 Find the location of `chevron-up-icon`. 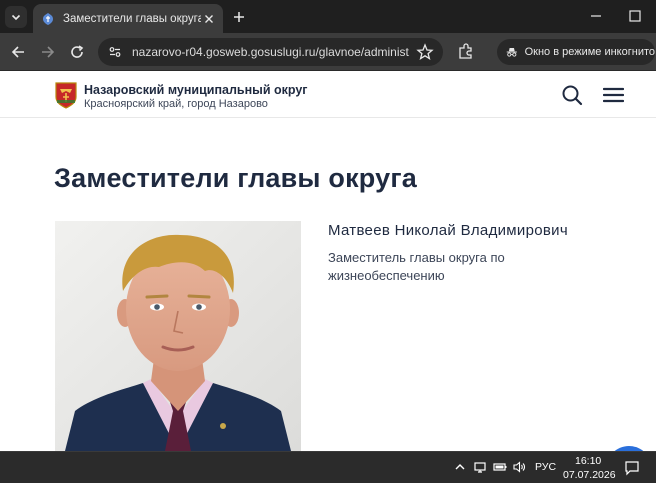

chevron-up-icon is located at coordinates (460, 467).